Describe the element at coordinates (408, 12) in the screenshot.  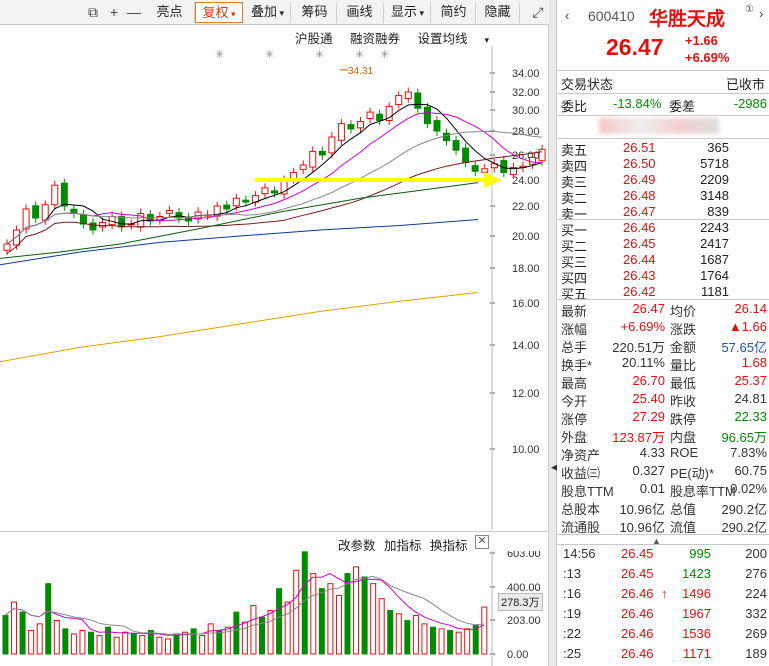
I see `toolbar-button-5: 显示 ▾` at that location.